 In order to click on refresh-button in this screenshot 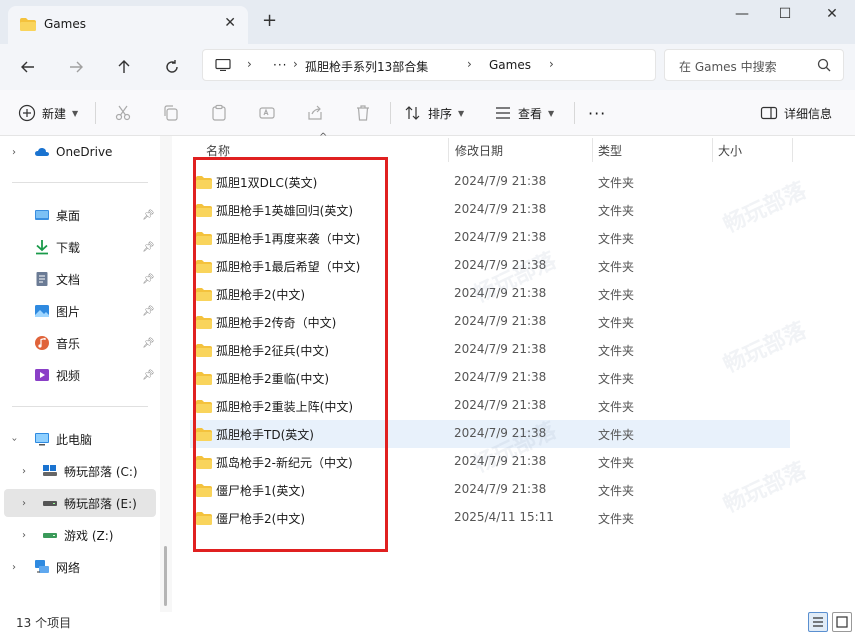, I will do `click(172, 67)`.